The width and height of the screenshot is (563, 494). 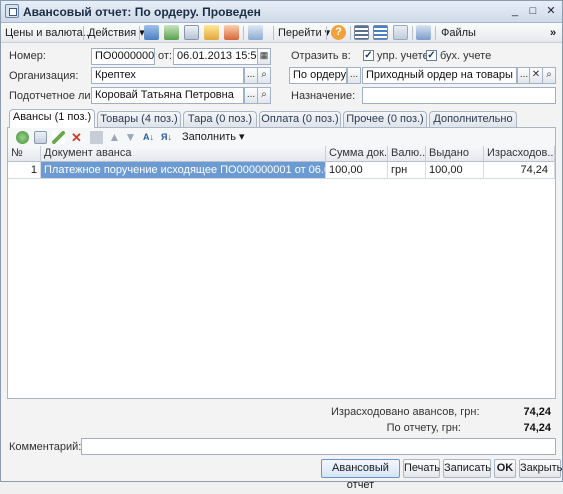 I want to click on move-up-icon: ▲, so click(x=114, y=137).